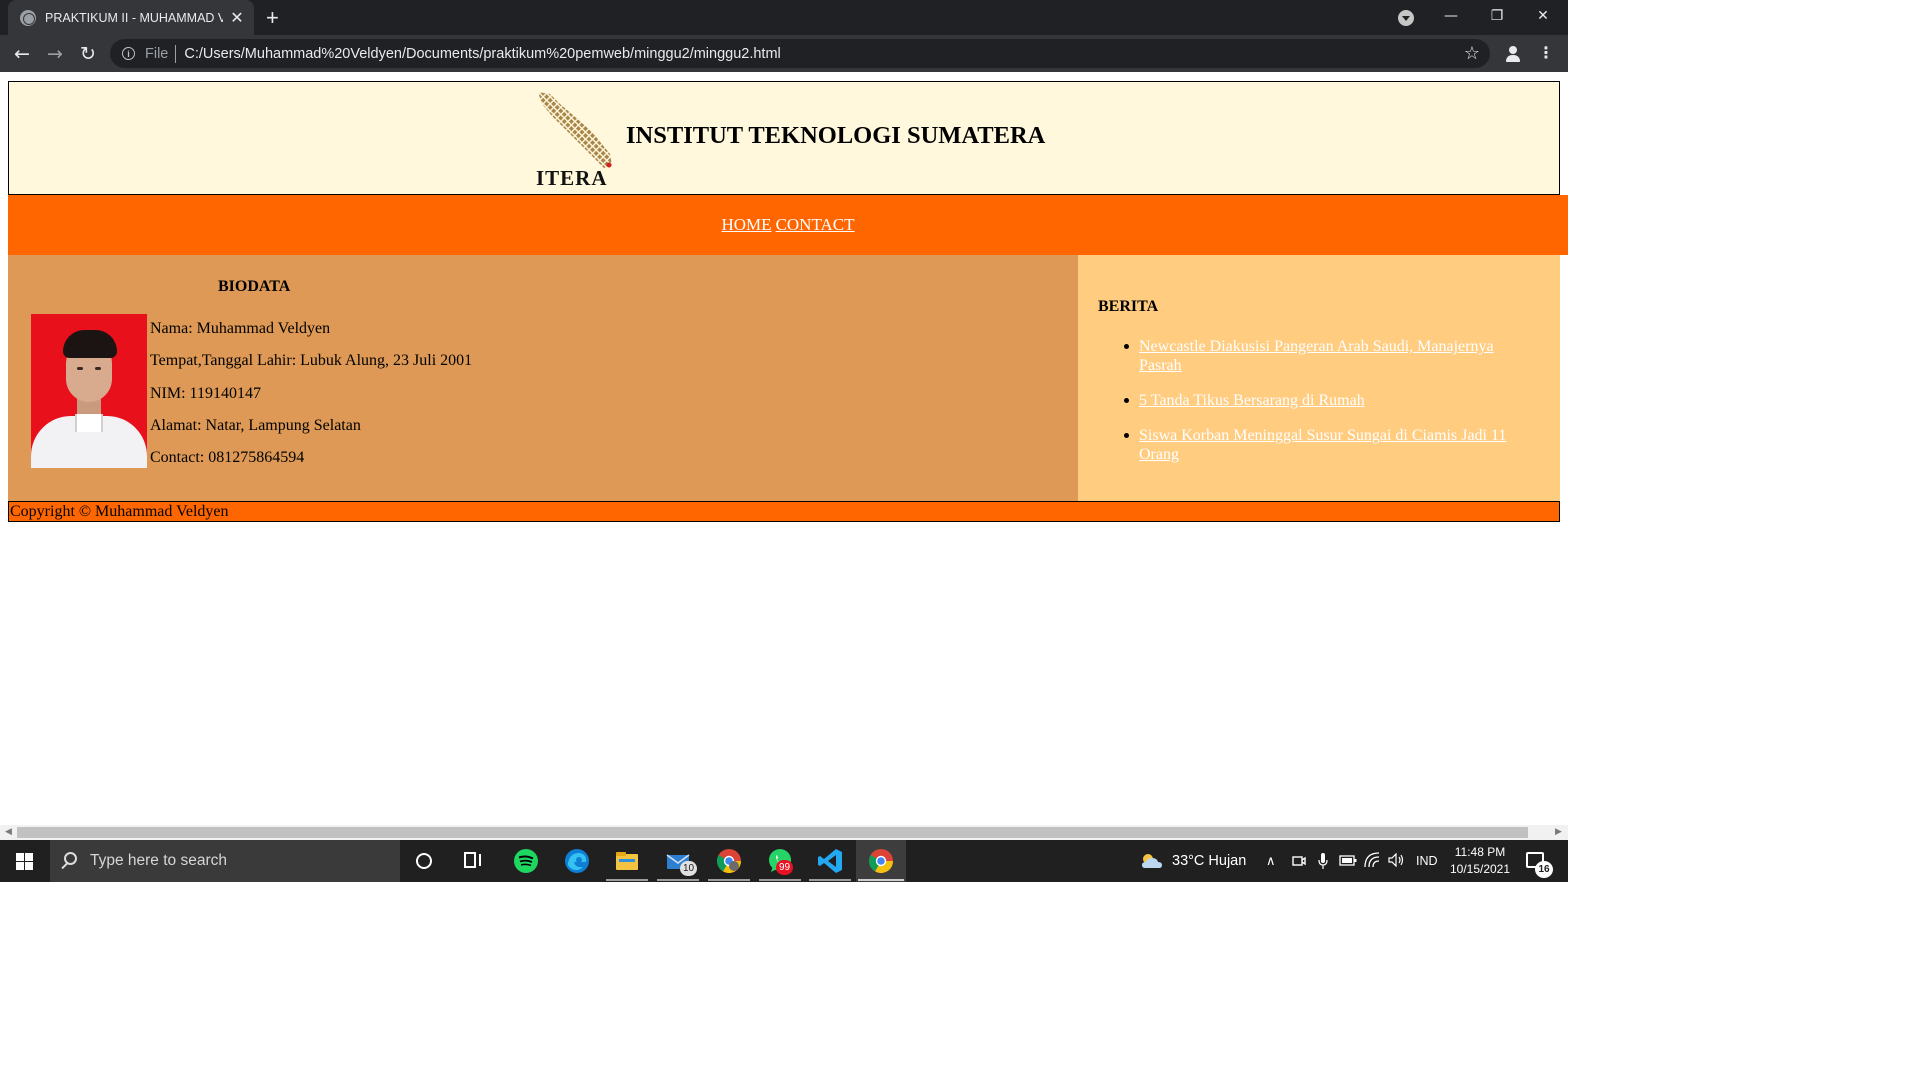 This screenshot has width=1920, height=1080. I want to click on bio-name: Nama: Muhammad Veldyen, so click(240, 328).